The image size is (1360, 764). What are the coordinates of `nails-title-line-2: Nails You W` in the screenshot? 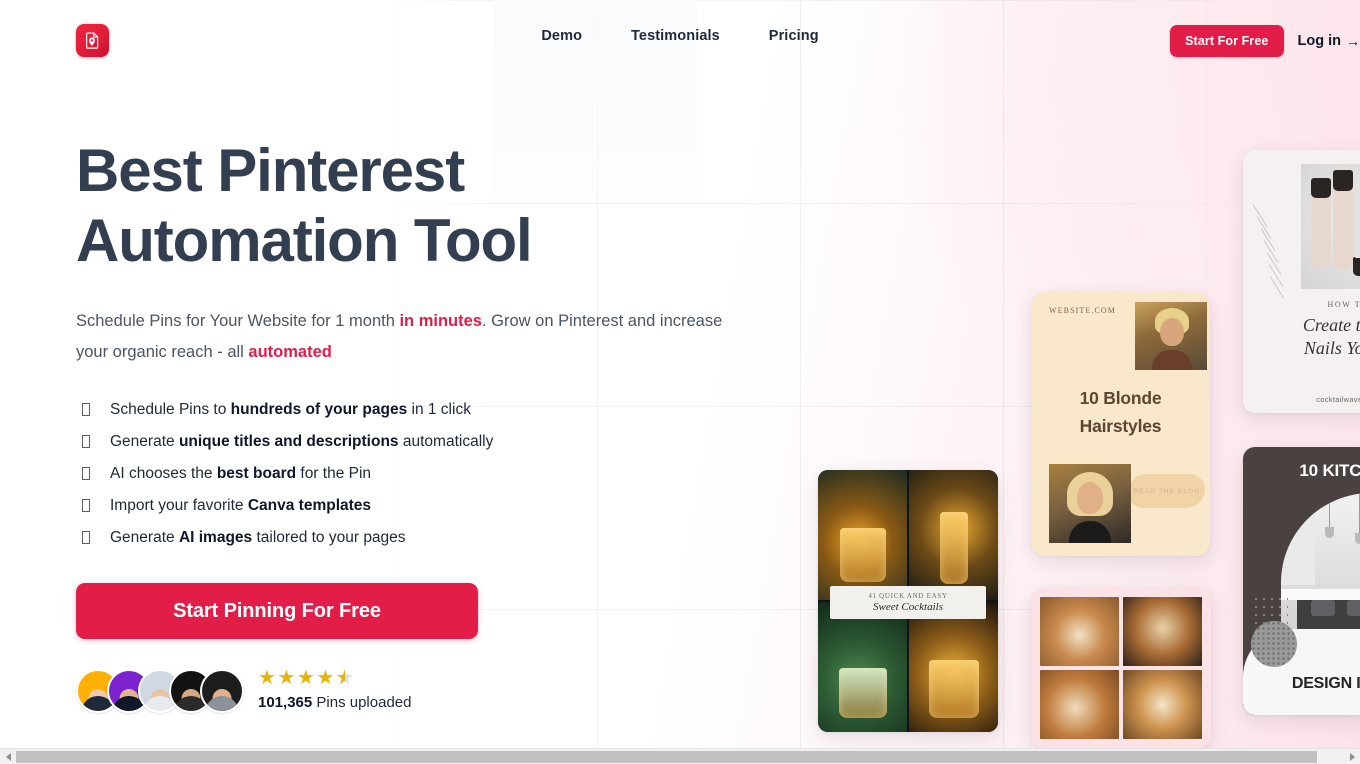 It's located at (1331, 348).